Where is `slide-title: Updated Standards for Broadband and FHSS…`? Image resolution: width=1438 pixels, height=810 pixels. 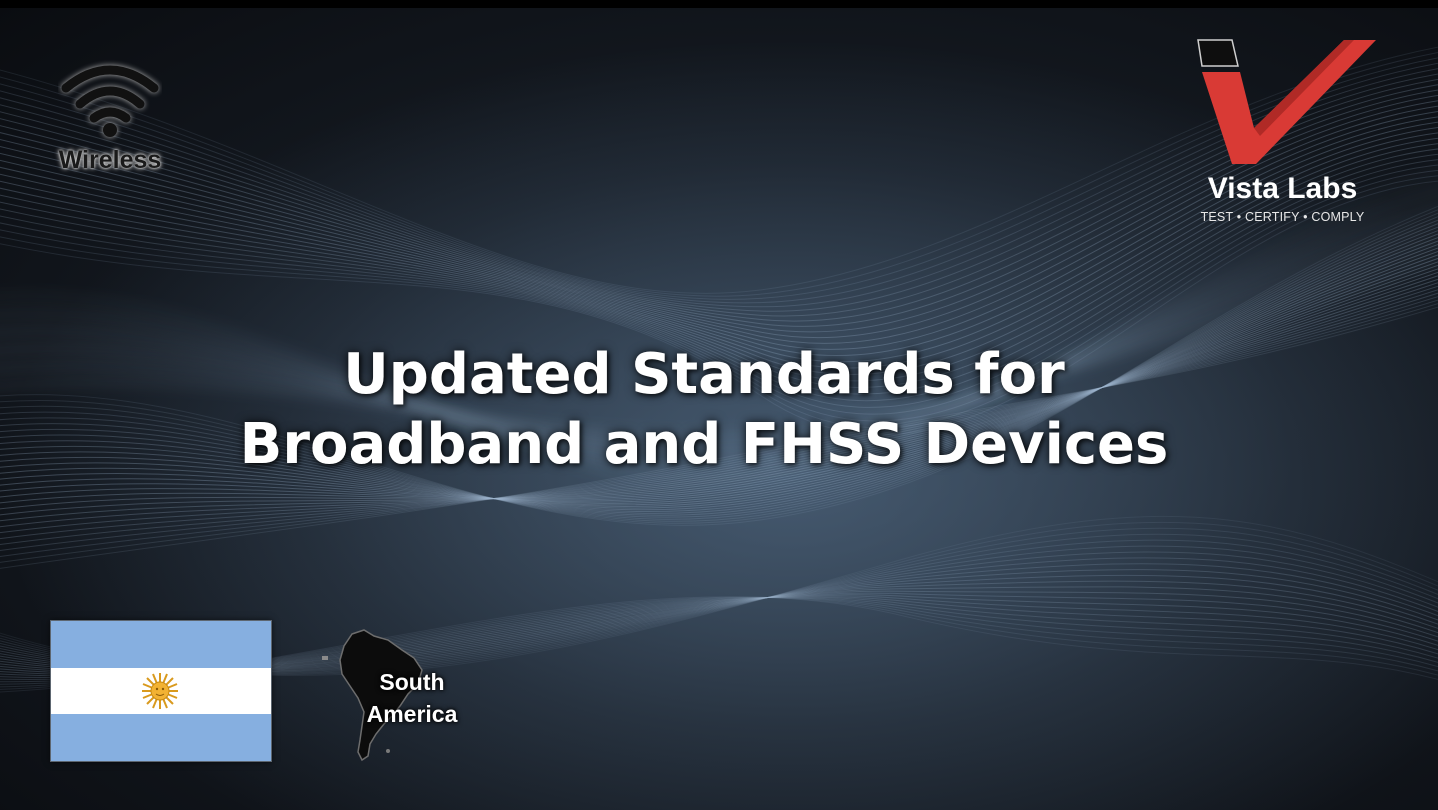
slide-title: Updated Standards for Broadband and FHSS… is located at coordinates (704, 410).